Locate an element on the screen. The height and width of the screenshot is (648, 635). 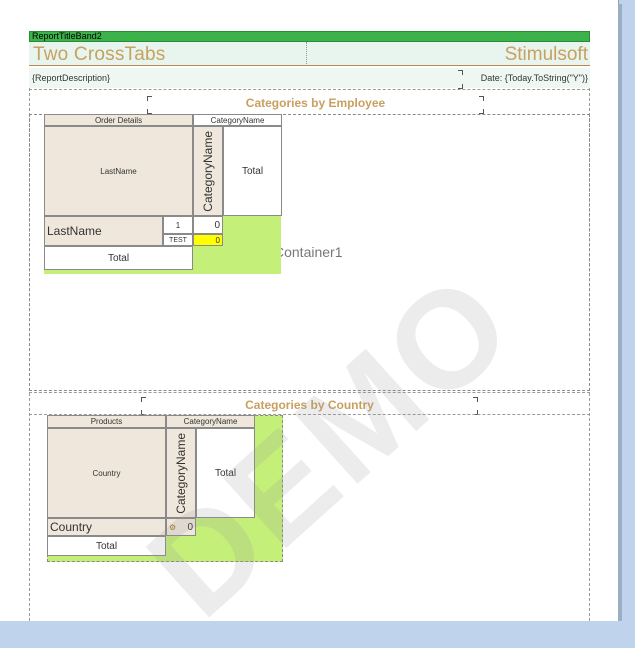
crosstab2-outline is located at coordinates (165, 488).